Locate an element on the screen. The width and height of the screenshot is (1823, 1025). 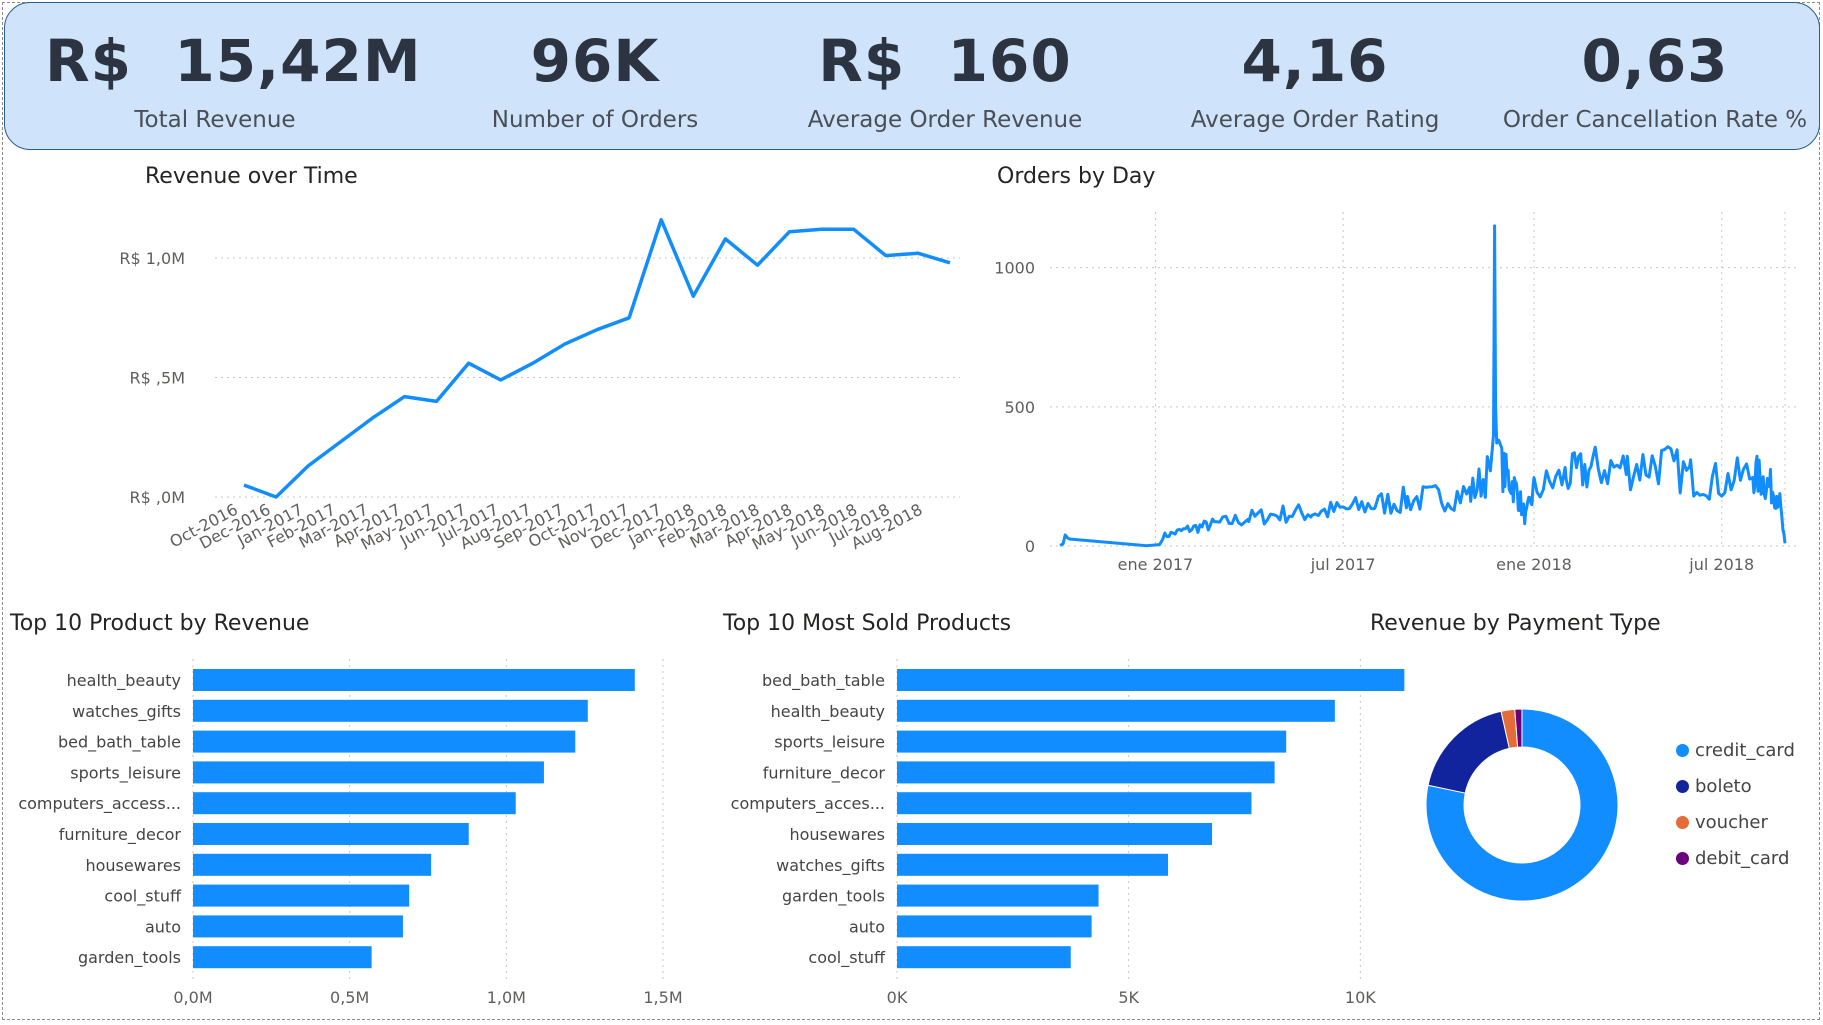
x-tick-label: 0K is located at coordinates (897, 997).